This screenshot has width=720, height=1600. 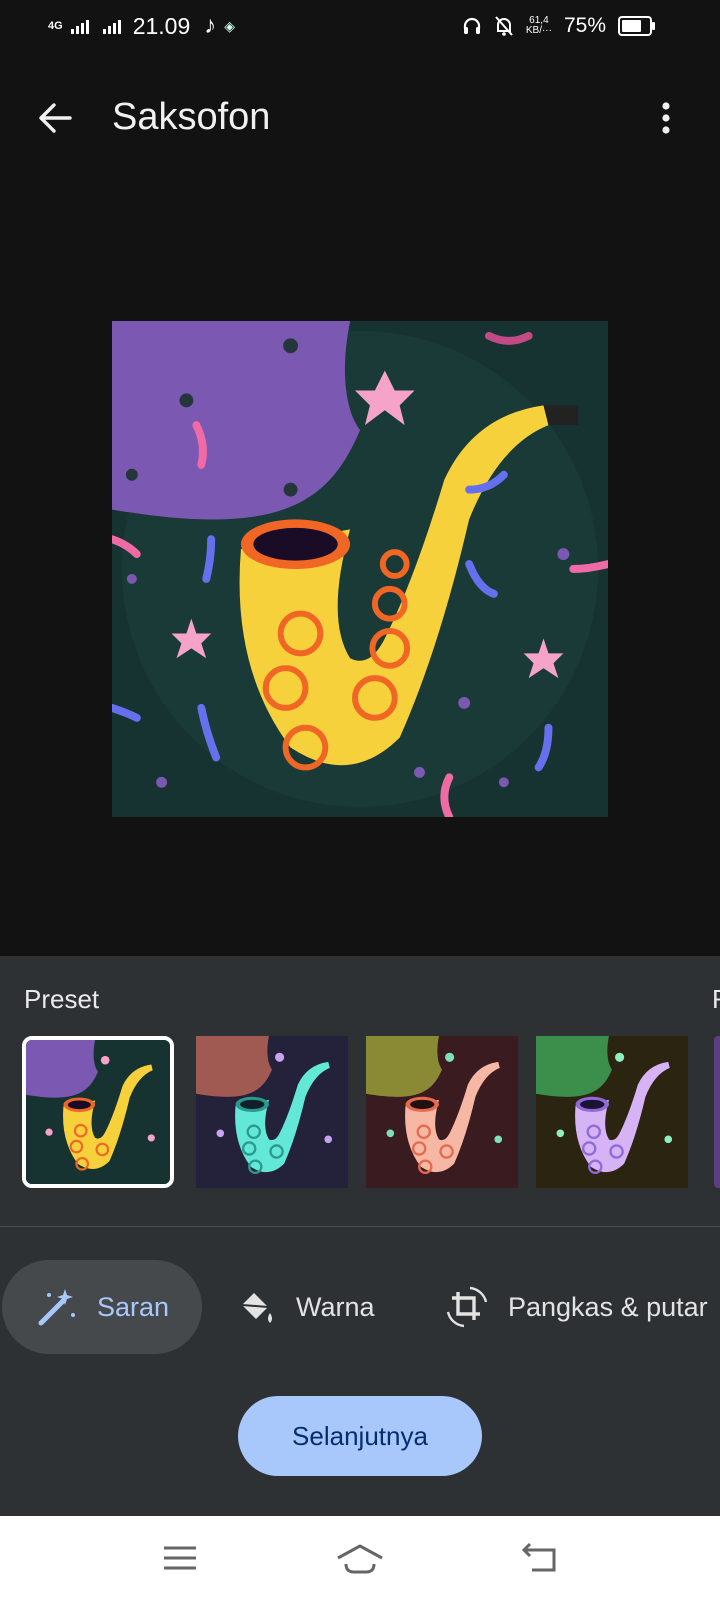 What do you see at coordinates (538, 30) in the screenshot?
I see `data-speed-unit: KB/···` at bounding box center [538, 30].